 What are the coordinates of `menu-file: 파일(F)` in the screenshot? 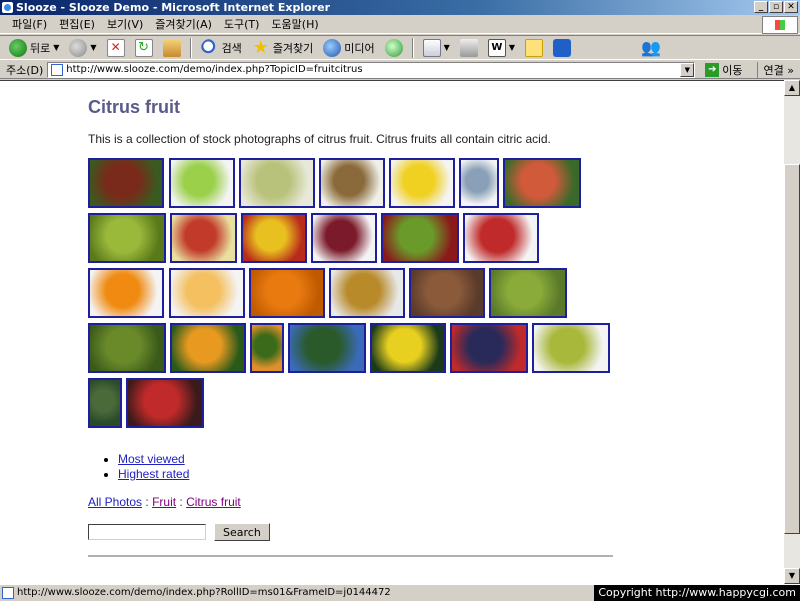 It's located at (29, 24).